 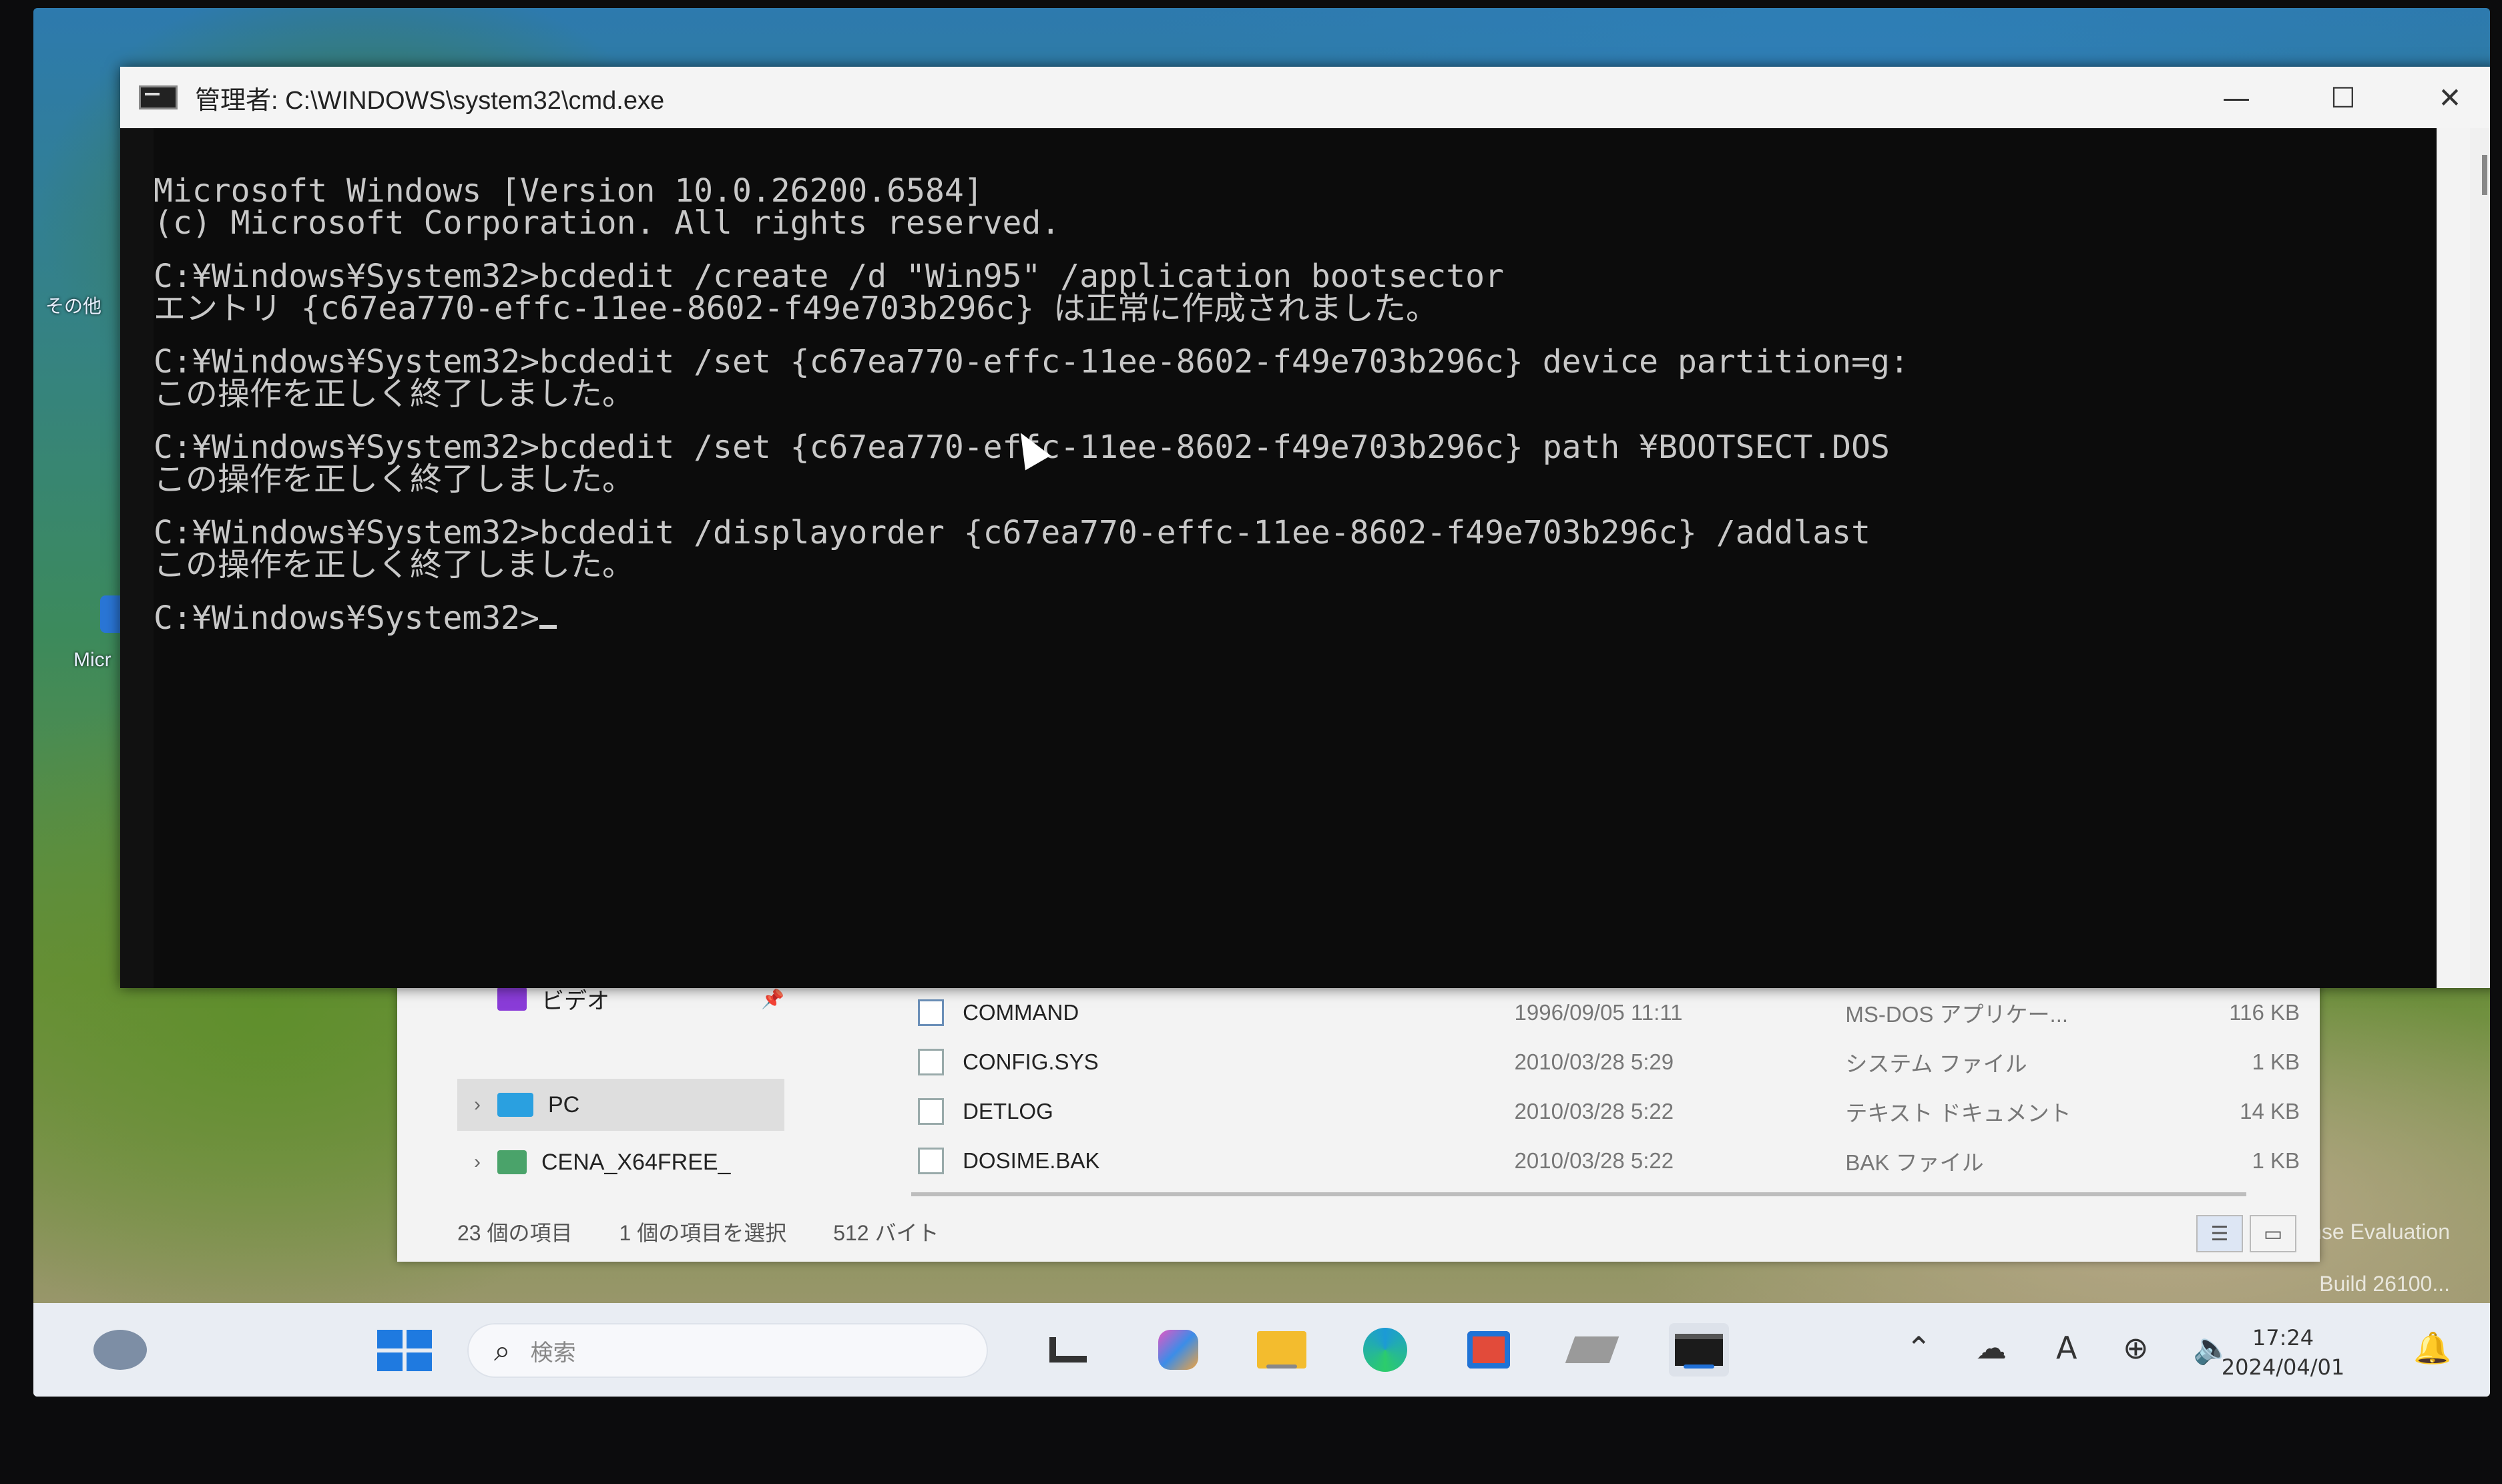 What do you see at coordinates (1578, 1194) in the screenshot?
I see `horizontal-scrollbar` at bounding box center [1578, 1194].